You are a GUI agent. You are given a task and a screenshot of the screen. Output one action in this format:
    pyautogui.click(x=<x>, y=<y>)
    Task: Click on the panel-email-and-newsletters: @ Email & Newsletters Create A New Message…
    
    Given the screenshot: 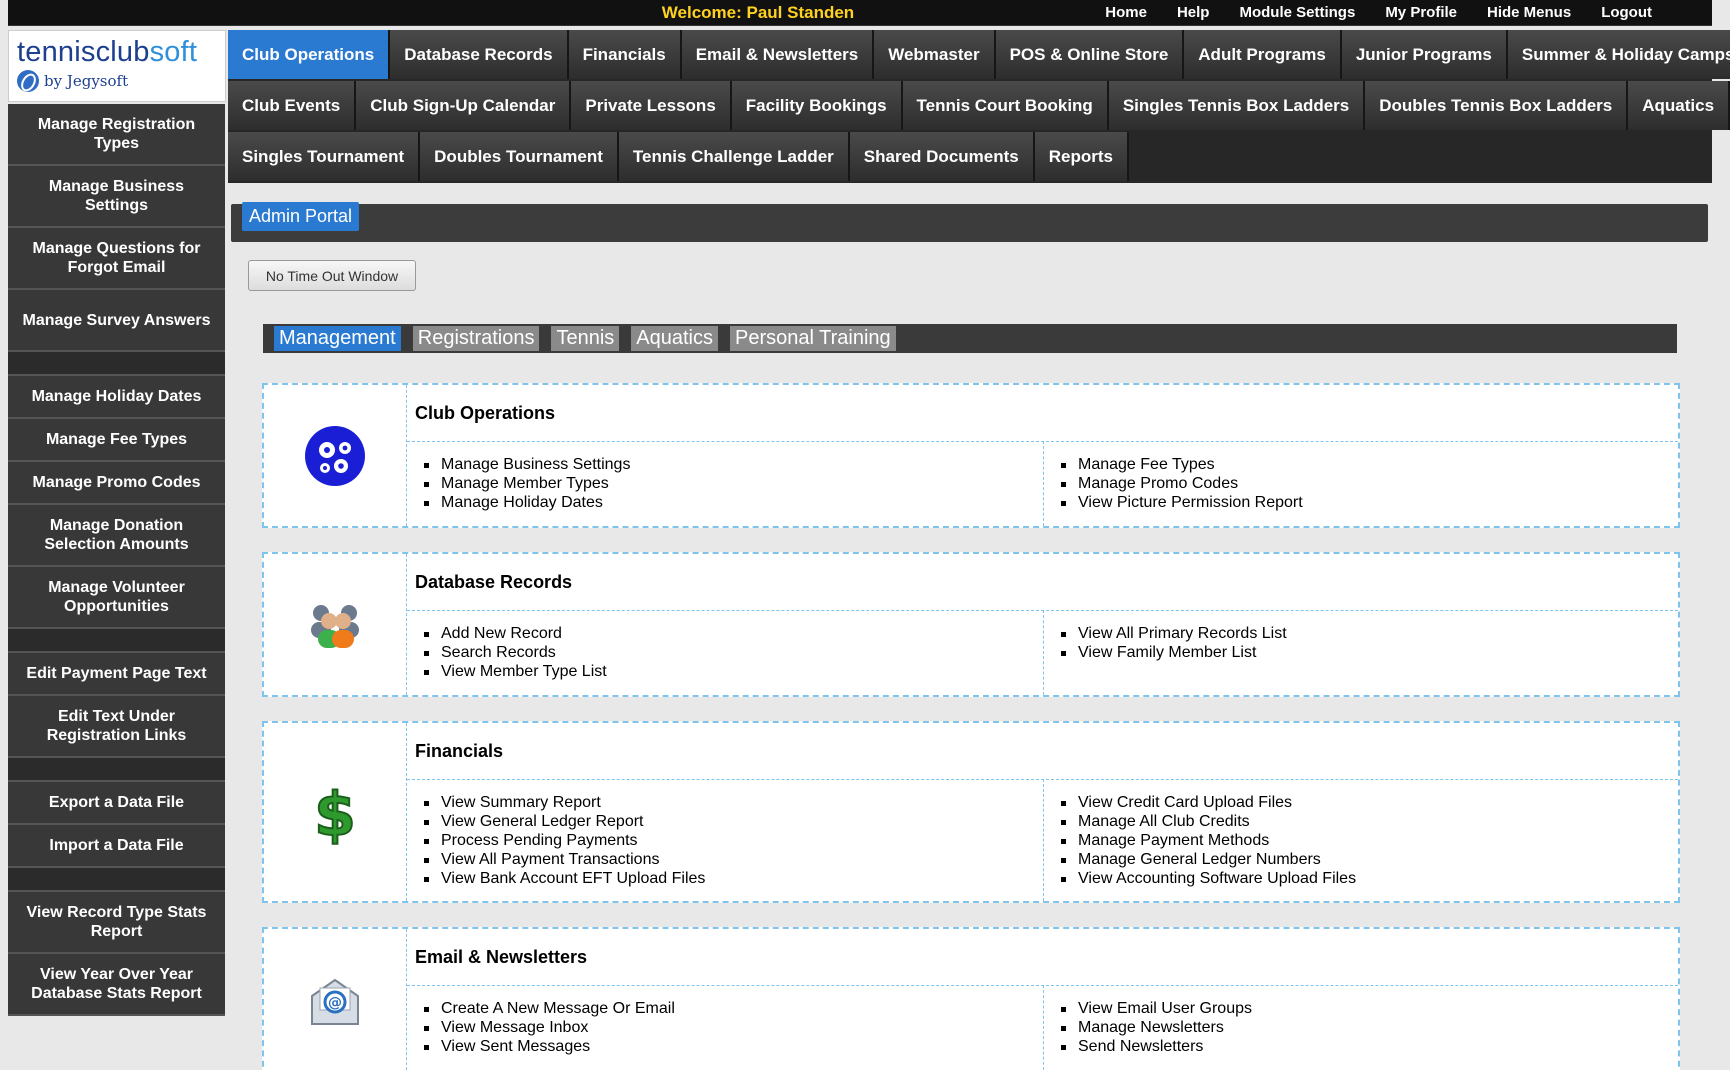 What is the action you would take?
    pyautogui.click(x=971, y=998)
    